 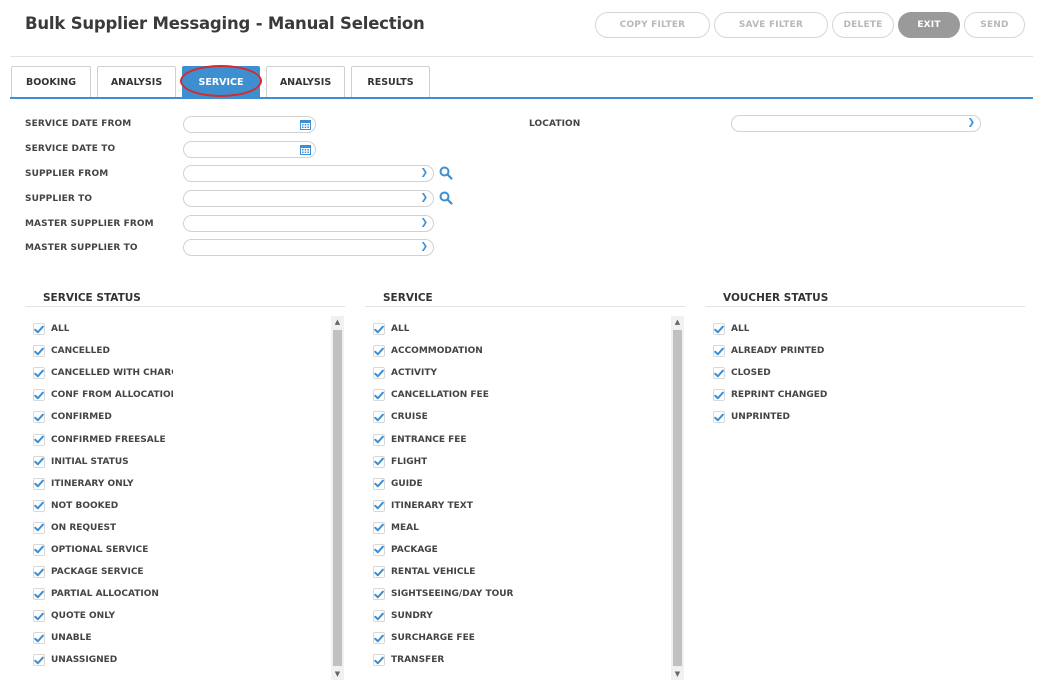 I want to click on service-date-to-input, so click(x=249, y=149).